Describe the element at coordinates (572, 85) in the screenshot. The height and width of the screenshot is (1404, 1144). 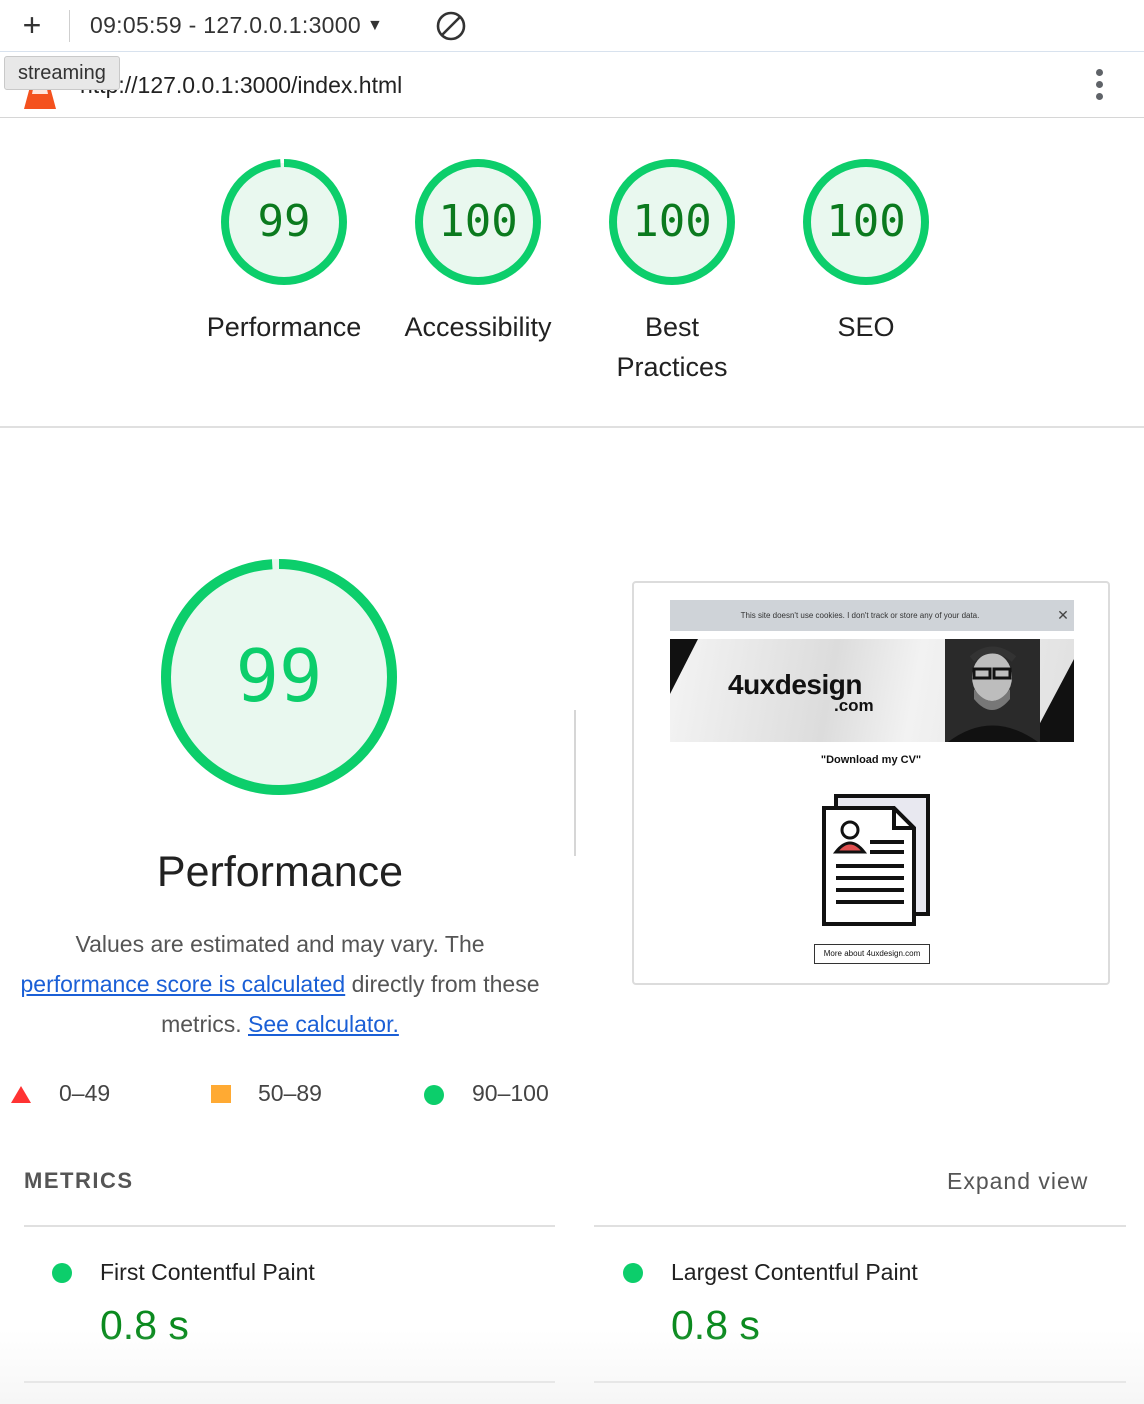
I see `url-bar: http://127.0.0.1:3000/index.html` at that location.